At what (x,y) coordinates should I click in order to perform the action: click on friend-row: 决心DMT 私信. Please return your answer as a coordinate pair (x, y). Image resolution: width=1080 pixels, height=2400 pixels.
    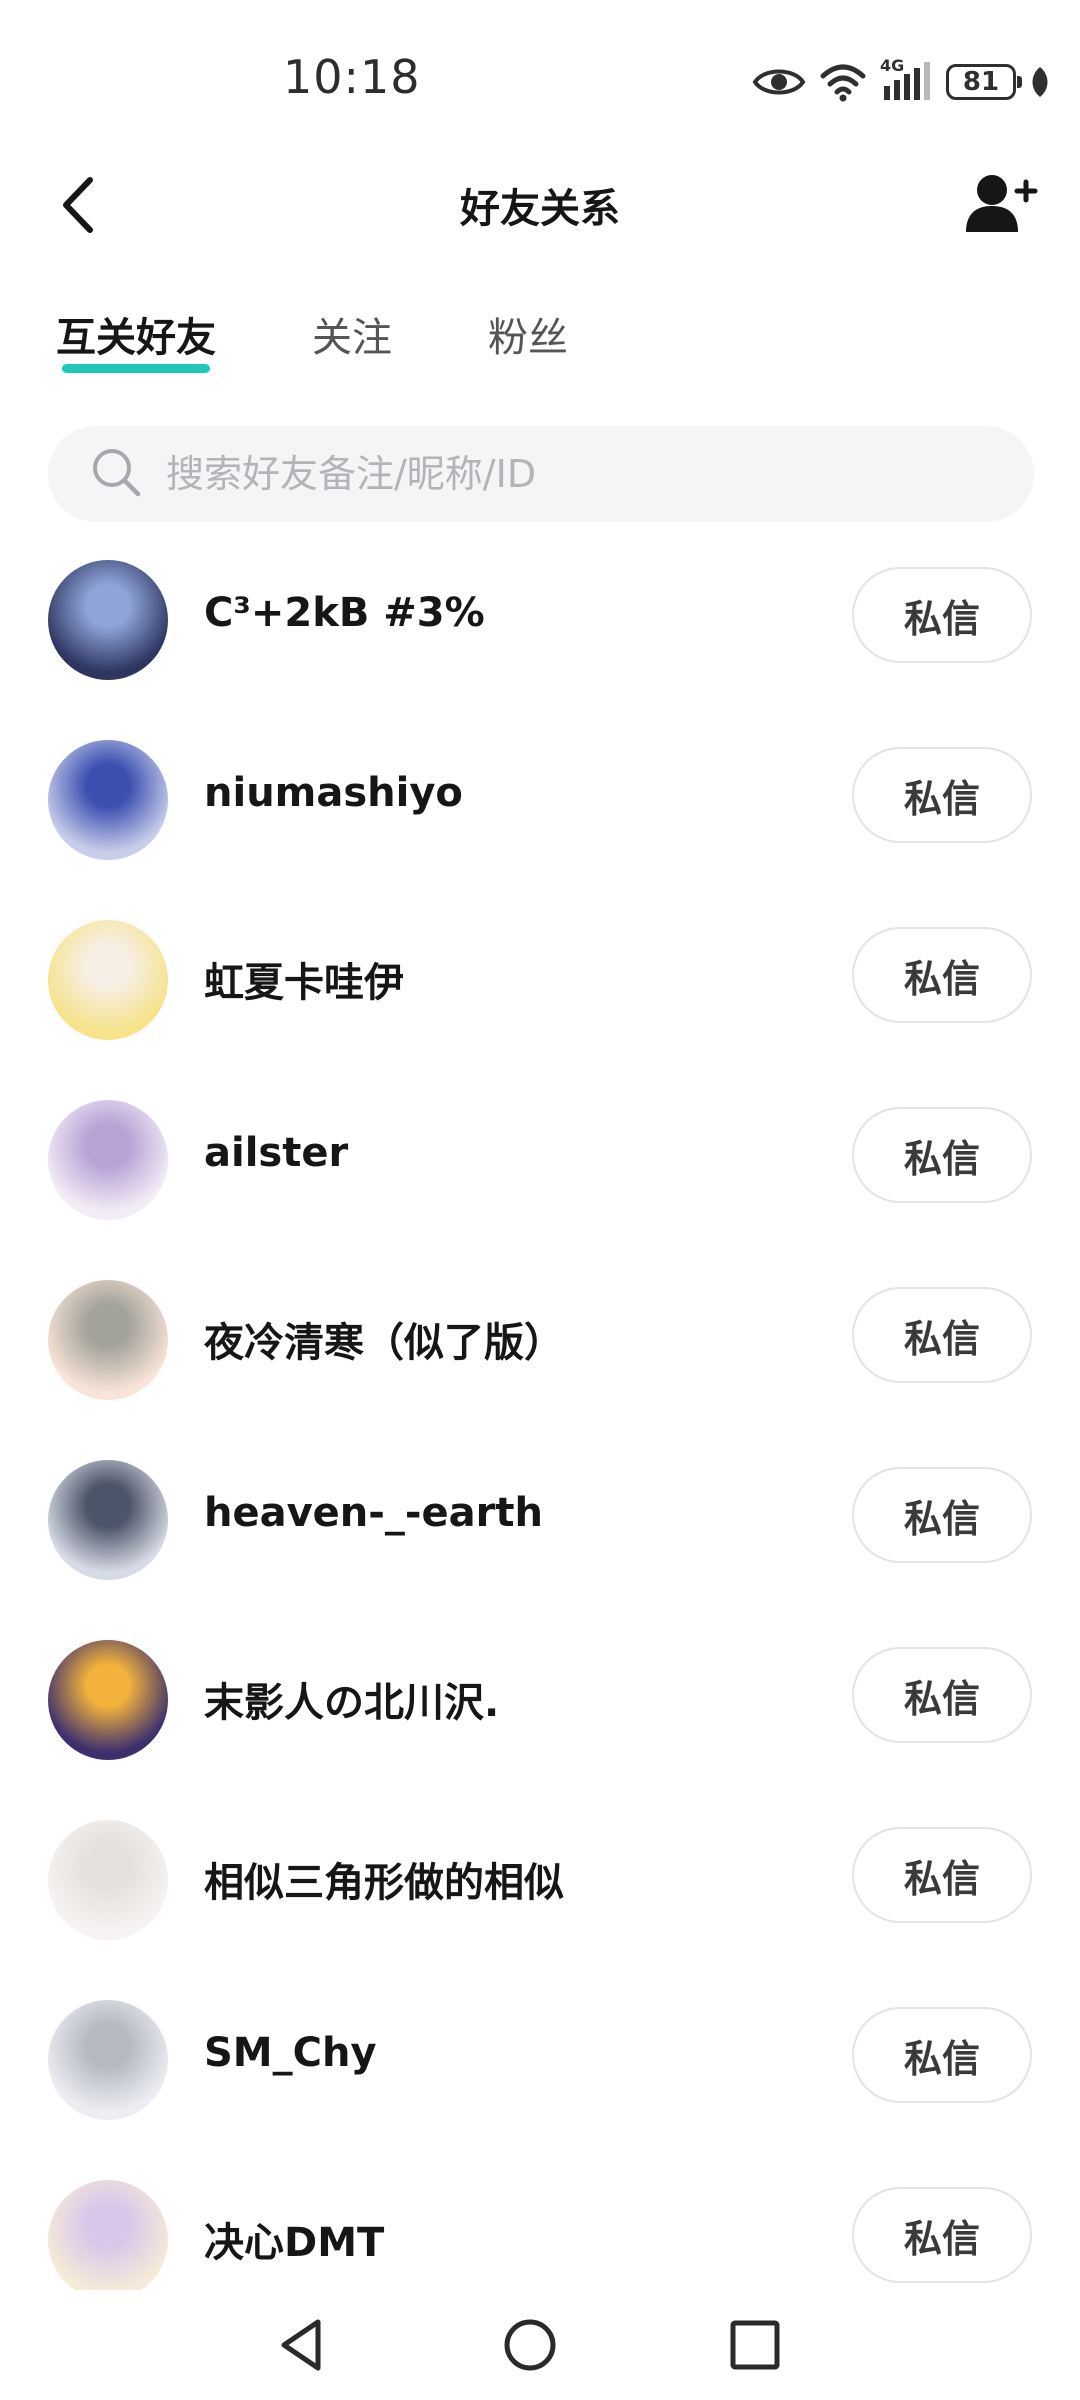
    Looking at the image, I should click on (540, 2220).